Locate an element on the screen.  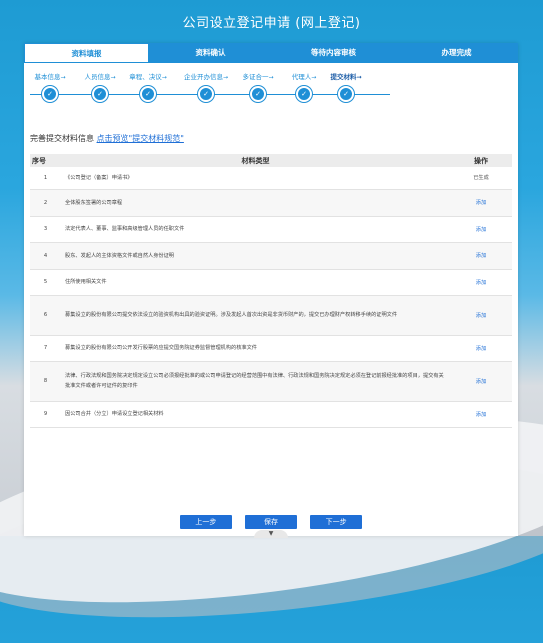
col-header-type: 材料类型 is located at coordinates (255, 160).